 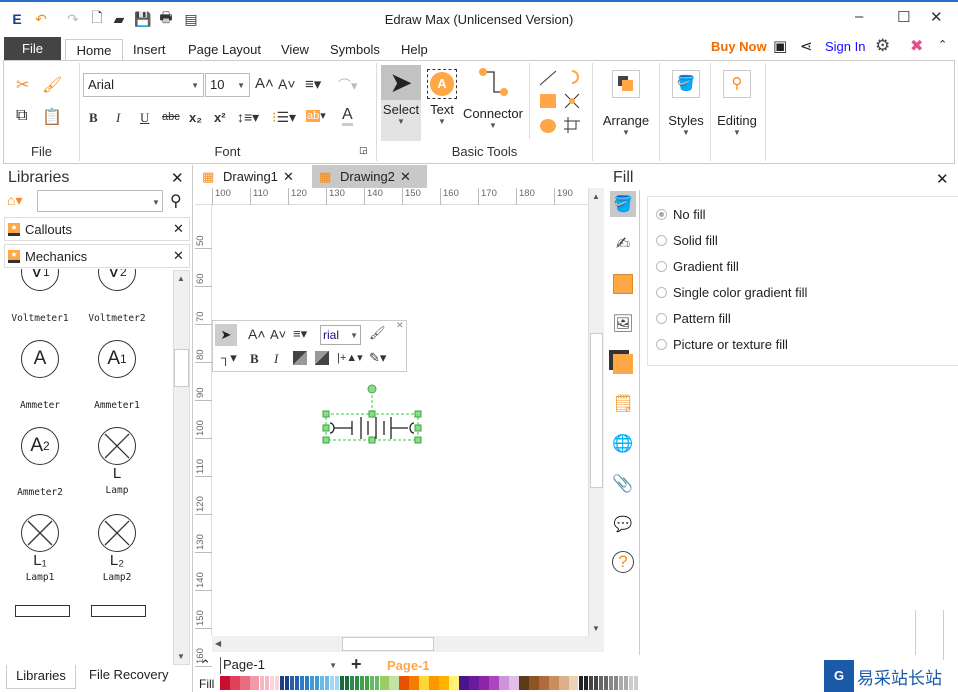 I want to click on subscript-button: x₂, so click(x=195, y=117).